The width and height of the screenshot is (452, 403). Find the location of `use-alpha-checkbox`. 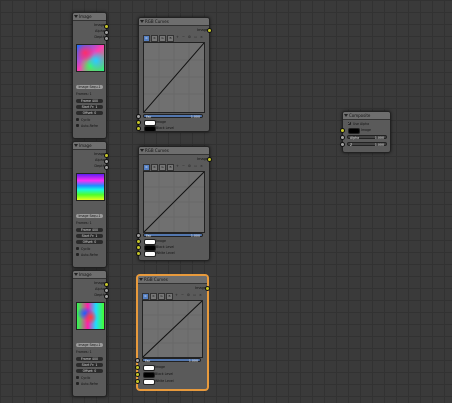

use-alpha-checkbox is located at coordinates (349, 123).